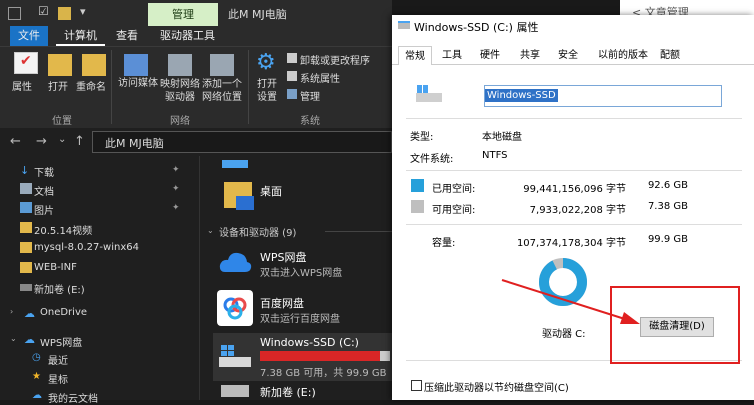 Image resolution: width=754 pixels, height=405 pixels. I want to click on devices-header: 设备和驱动器 (9), so click(257, 231).